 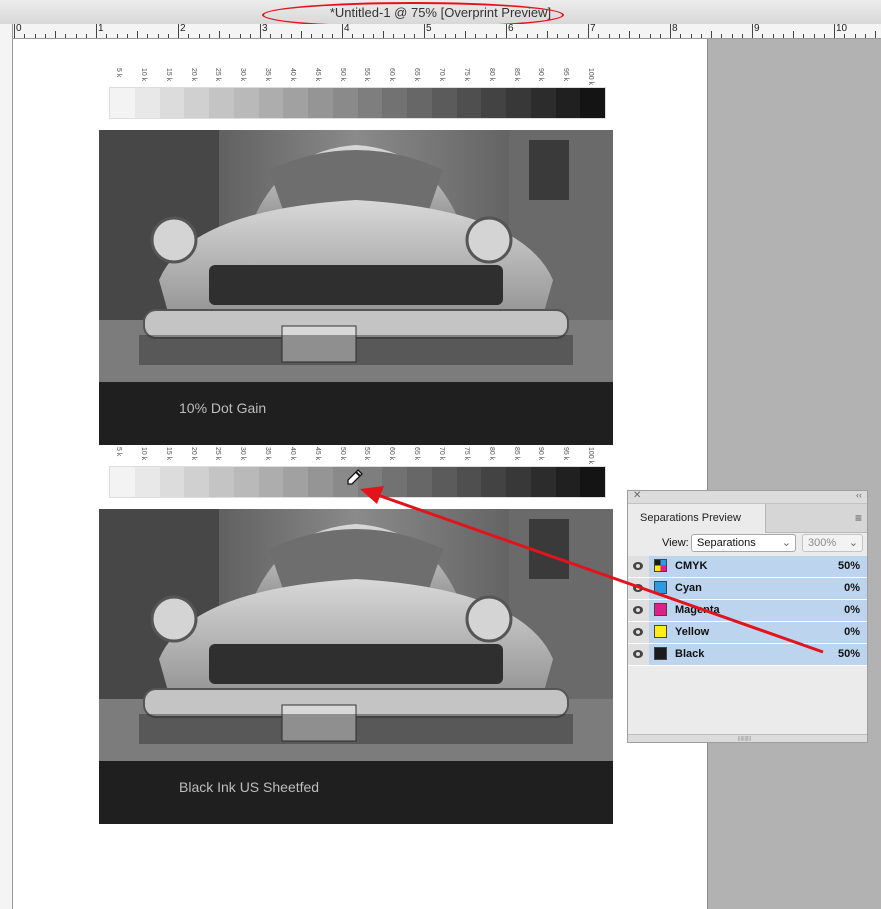 What do you see at coordinates (758, 567) in the screenshot?
I see `separation-cell: CMYK 50%` at bounding box center [758, 567].